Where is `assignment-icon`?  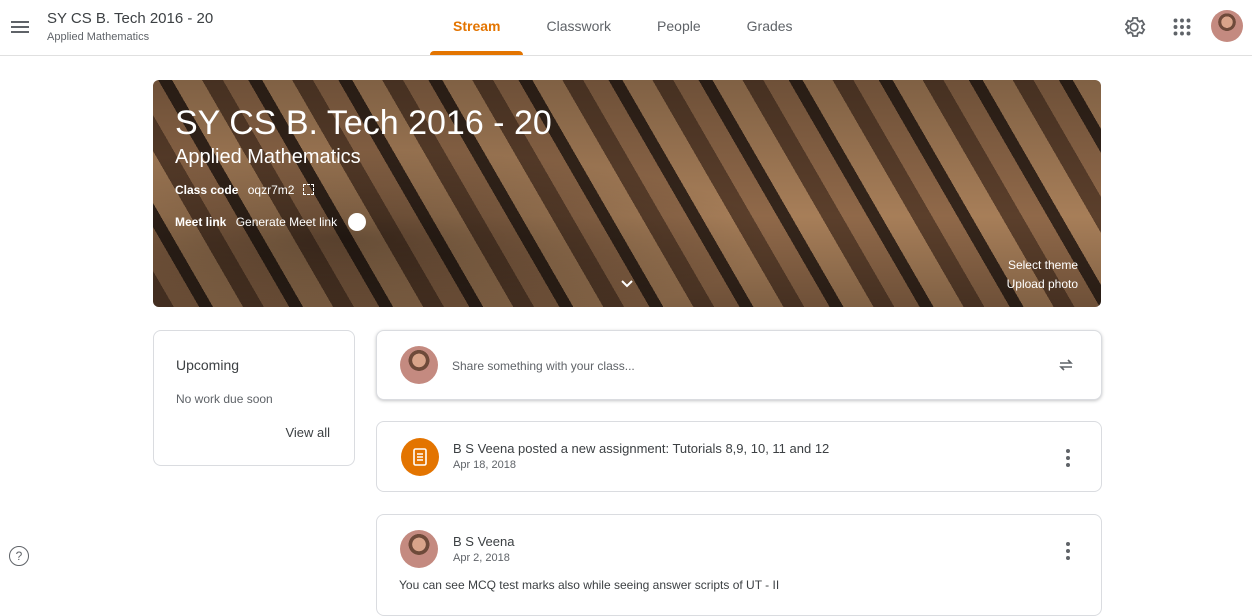 assignment-icon is located at coordinates (420, 457).